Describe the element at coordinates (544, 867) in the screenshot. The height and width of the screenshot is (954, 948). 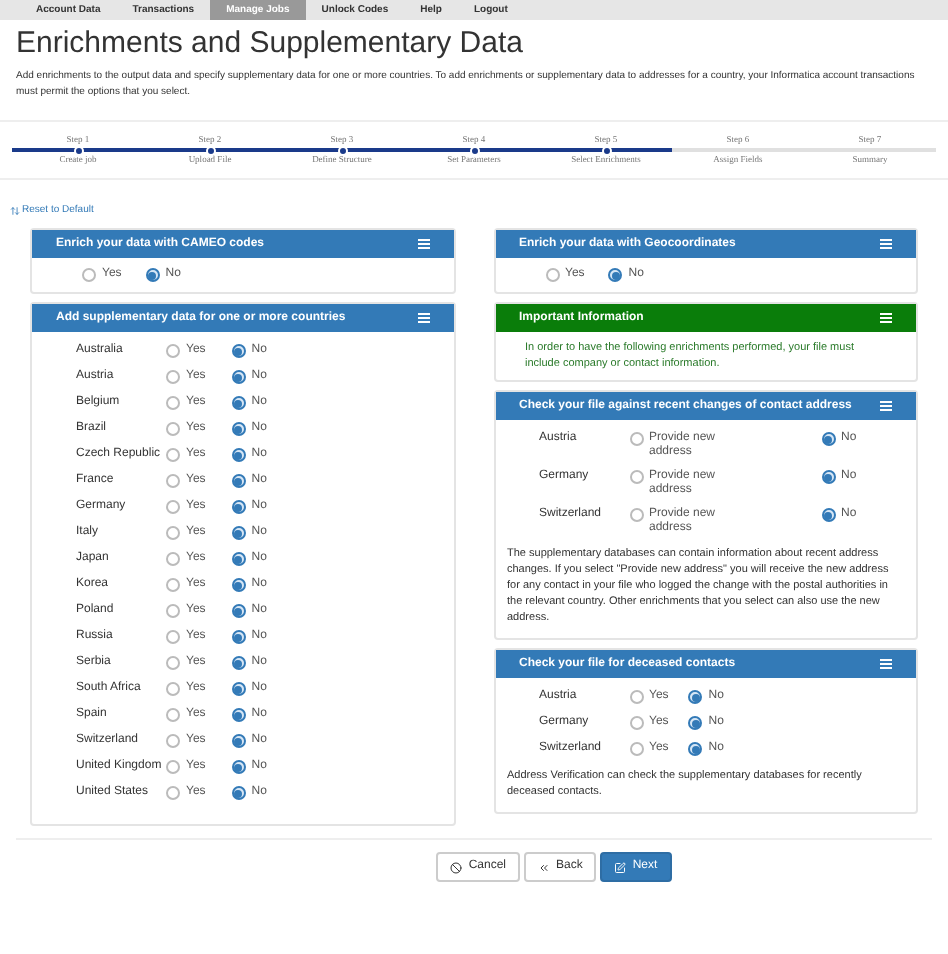
I see `double-chevron-left-icon` at that location.